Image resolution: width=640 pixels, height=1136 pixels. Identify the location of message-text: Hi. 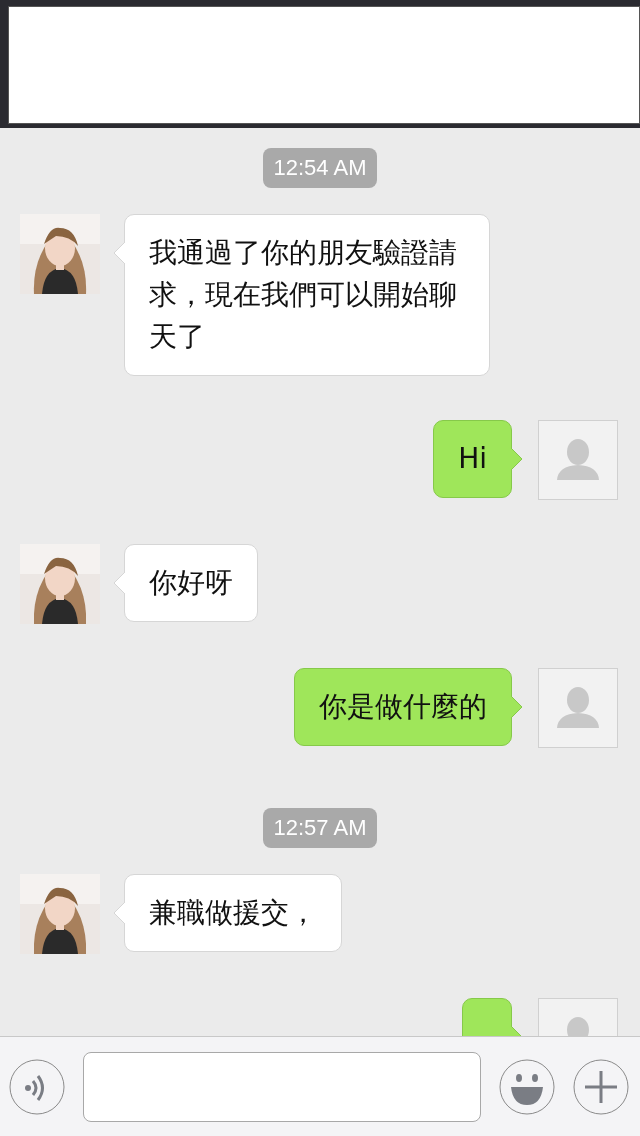
(472, 458).